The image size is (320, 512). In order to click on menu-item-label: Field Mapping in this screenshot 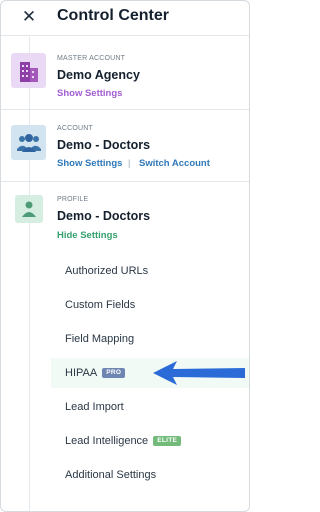, I will do `click(100, 339)`.